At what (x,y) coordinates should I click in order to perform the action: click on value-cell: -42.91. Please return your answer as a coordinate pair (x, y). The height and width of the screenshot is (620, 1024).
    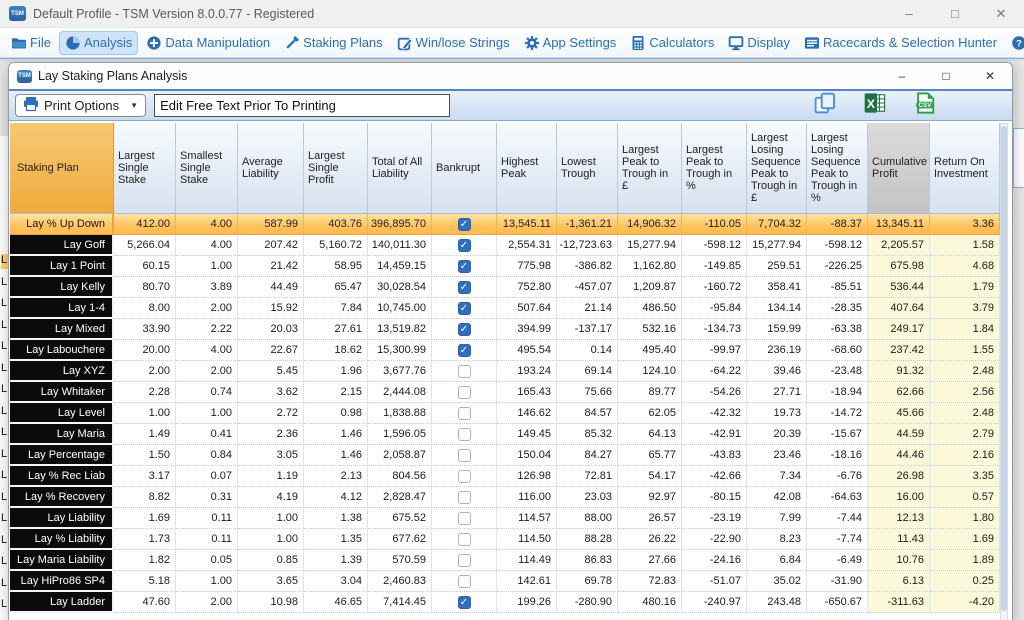
    Looking at the image, I should click on (714, 434).